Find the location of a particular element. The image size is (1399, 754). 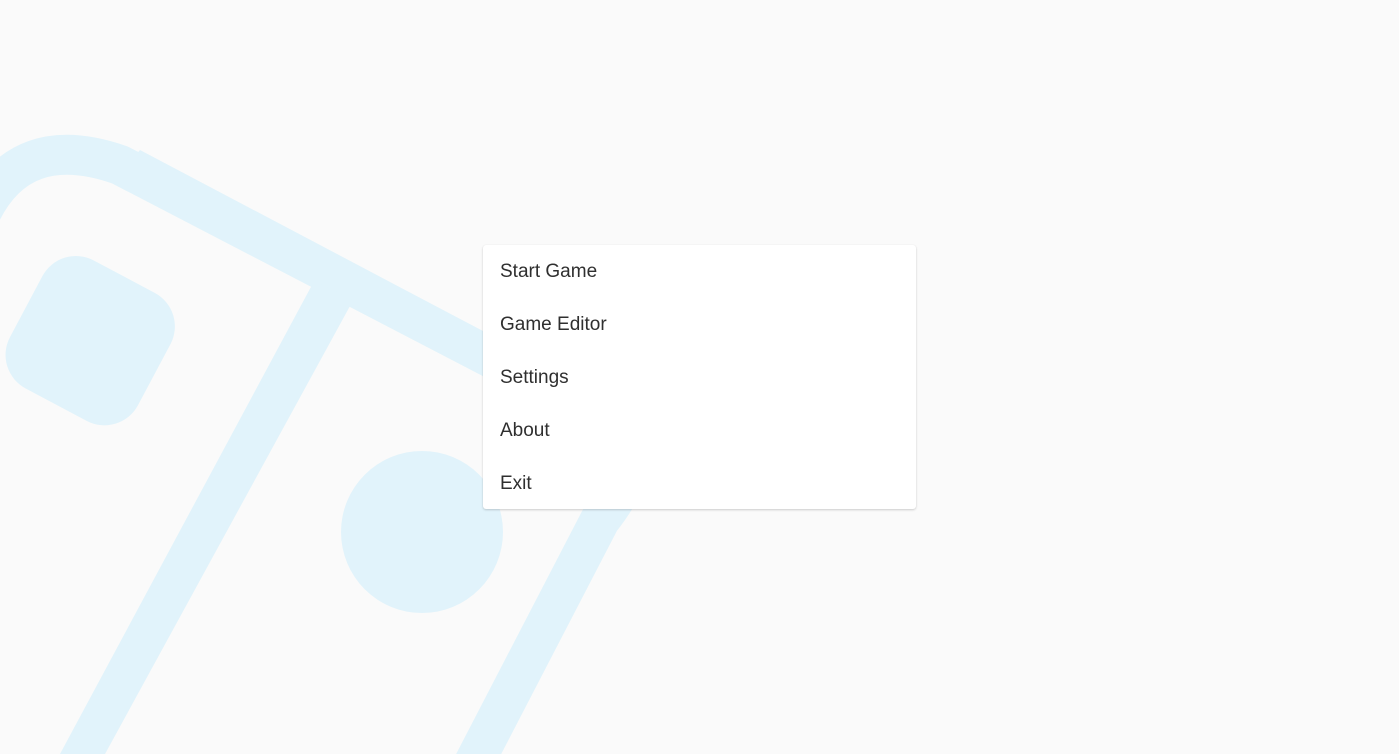

menu-item-start-game: Start Game is located at coordinates (699, 271).